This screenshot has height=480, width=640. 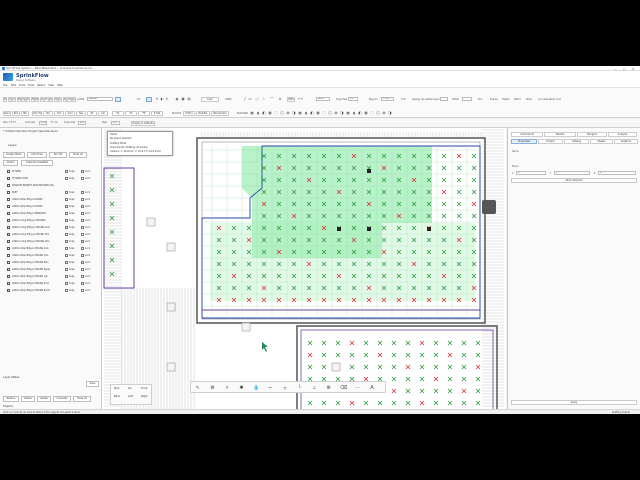 I want to click on hatch-select: Solid, so click(x=323, y=99).